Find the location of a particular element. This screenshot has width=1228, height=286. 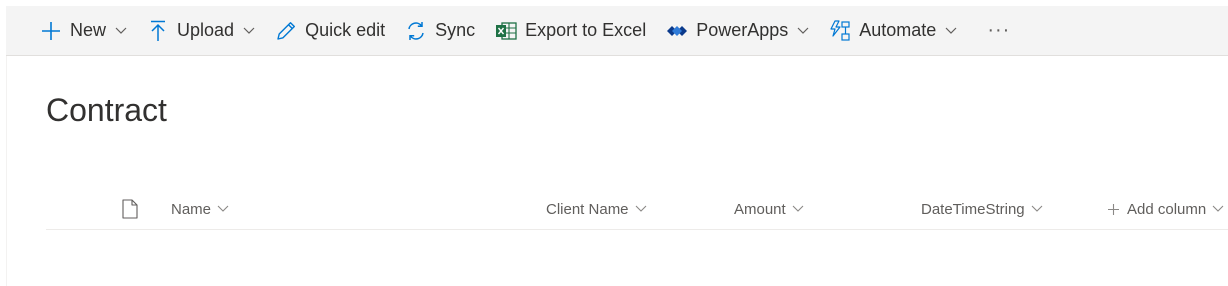

column-header-client-name: Client Name is located at coordinates (596, 209).